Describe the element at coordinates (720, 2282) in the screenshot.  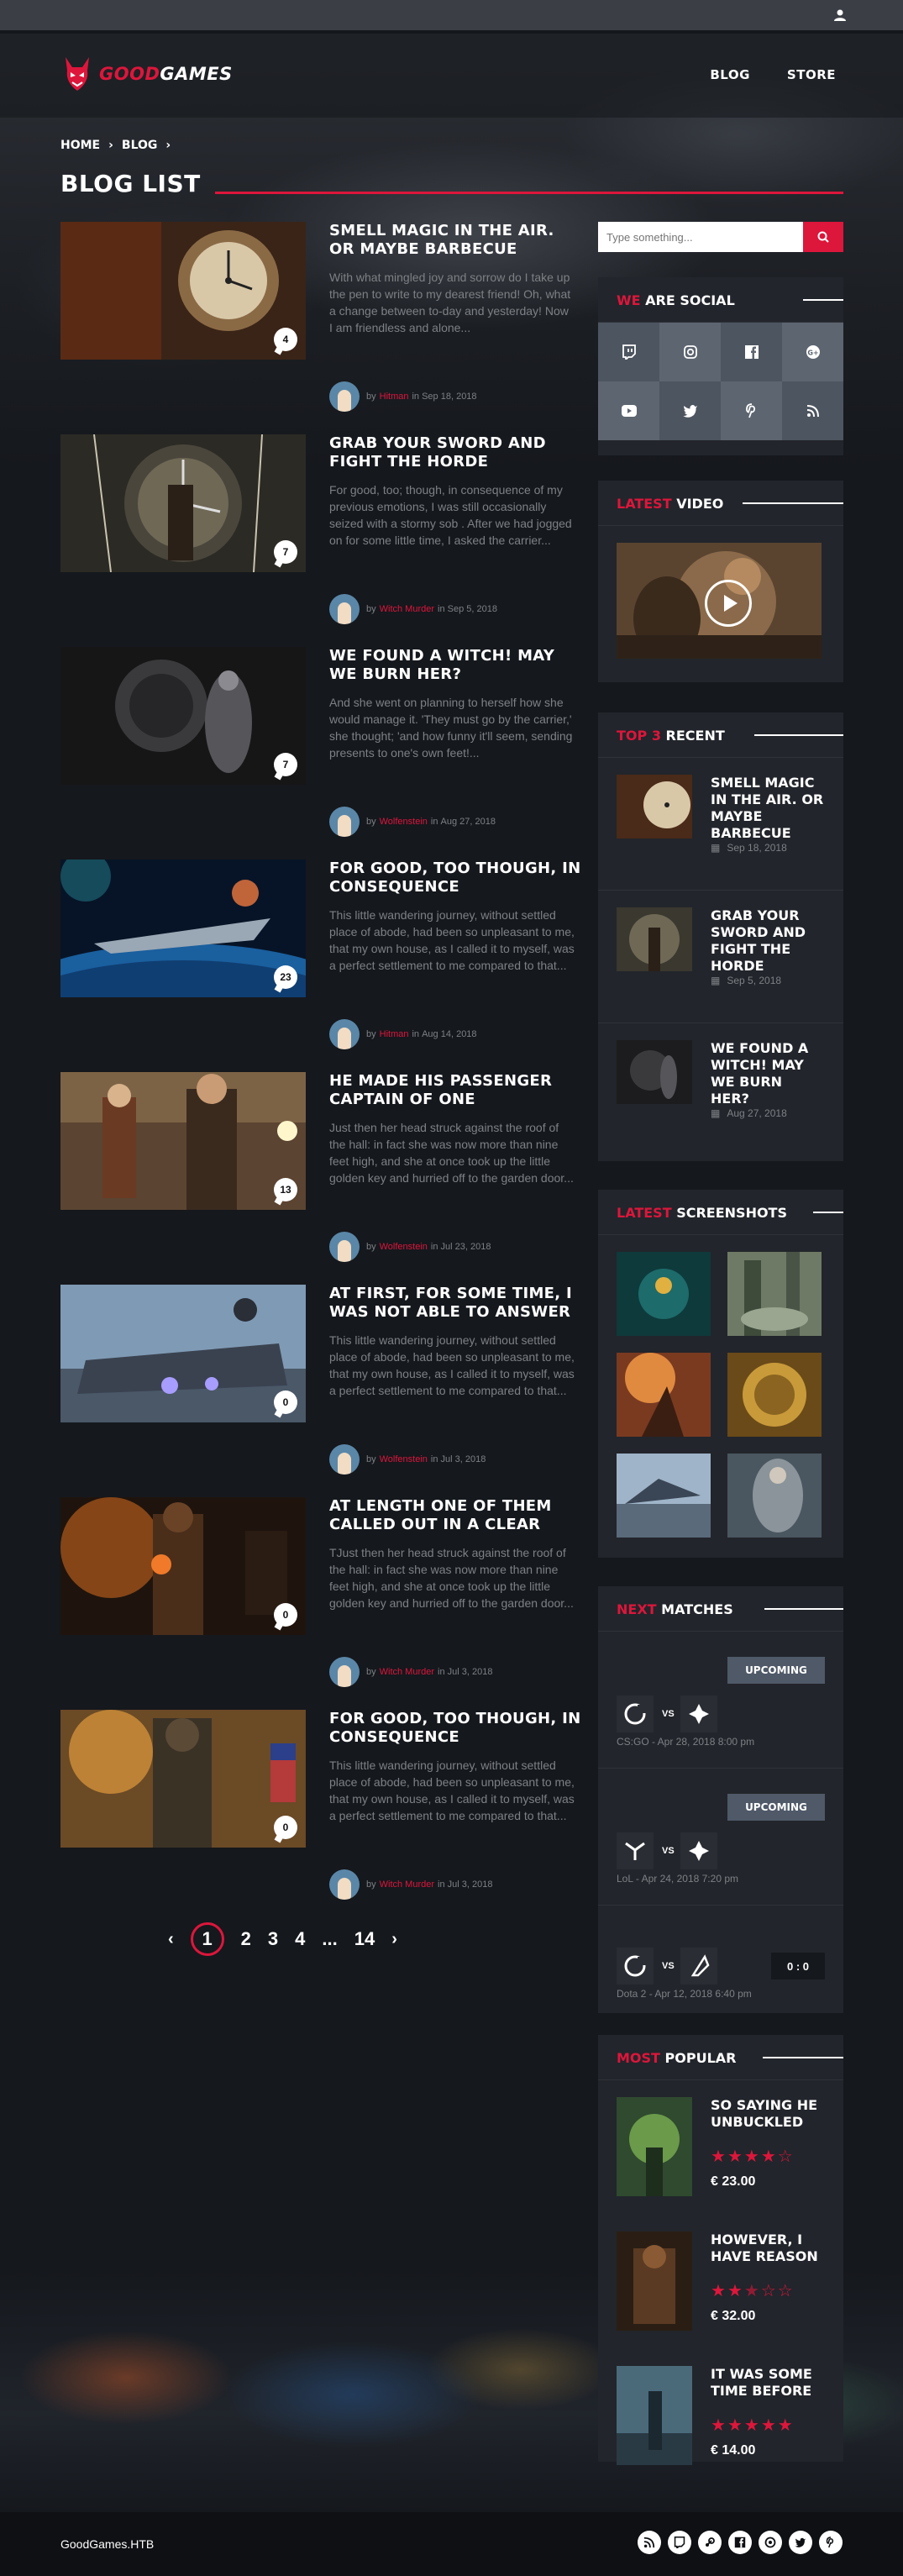
I see `popular-item: HOWEVER, I HAVE REASON ★★★☆☆ € 32.00` at that location.